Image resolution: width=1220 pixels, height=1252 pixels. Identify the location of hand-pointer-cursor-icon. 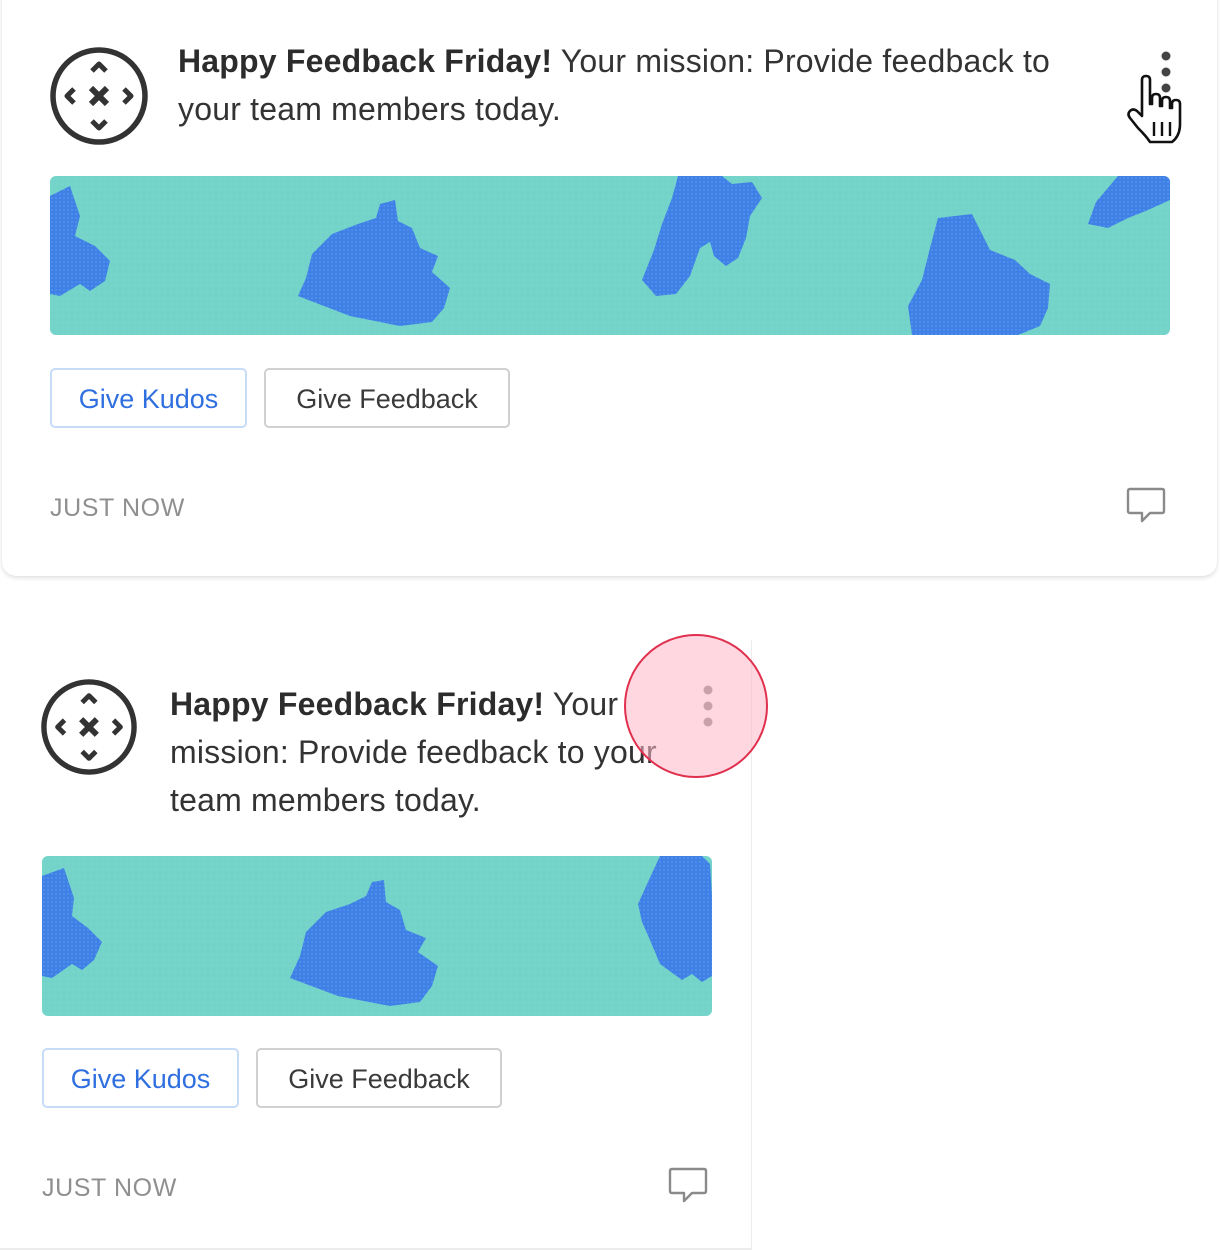
(1157, 112).